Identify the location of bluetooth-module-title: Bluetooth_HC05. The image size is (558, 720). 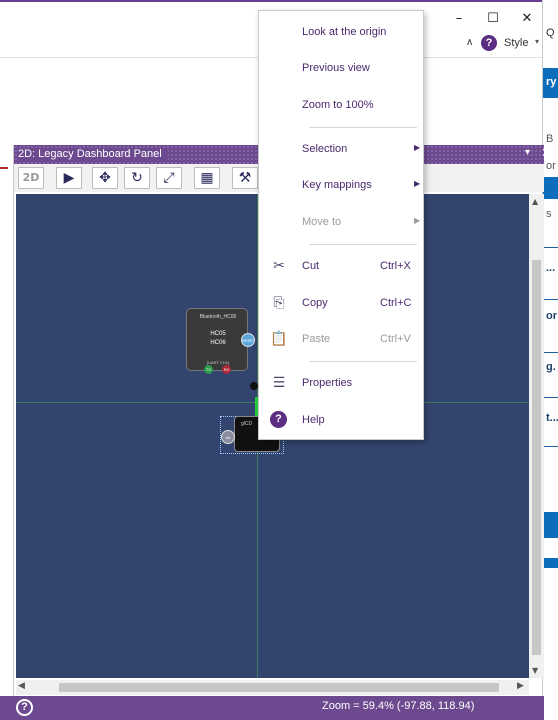
(218, 317).